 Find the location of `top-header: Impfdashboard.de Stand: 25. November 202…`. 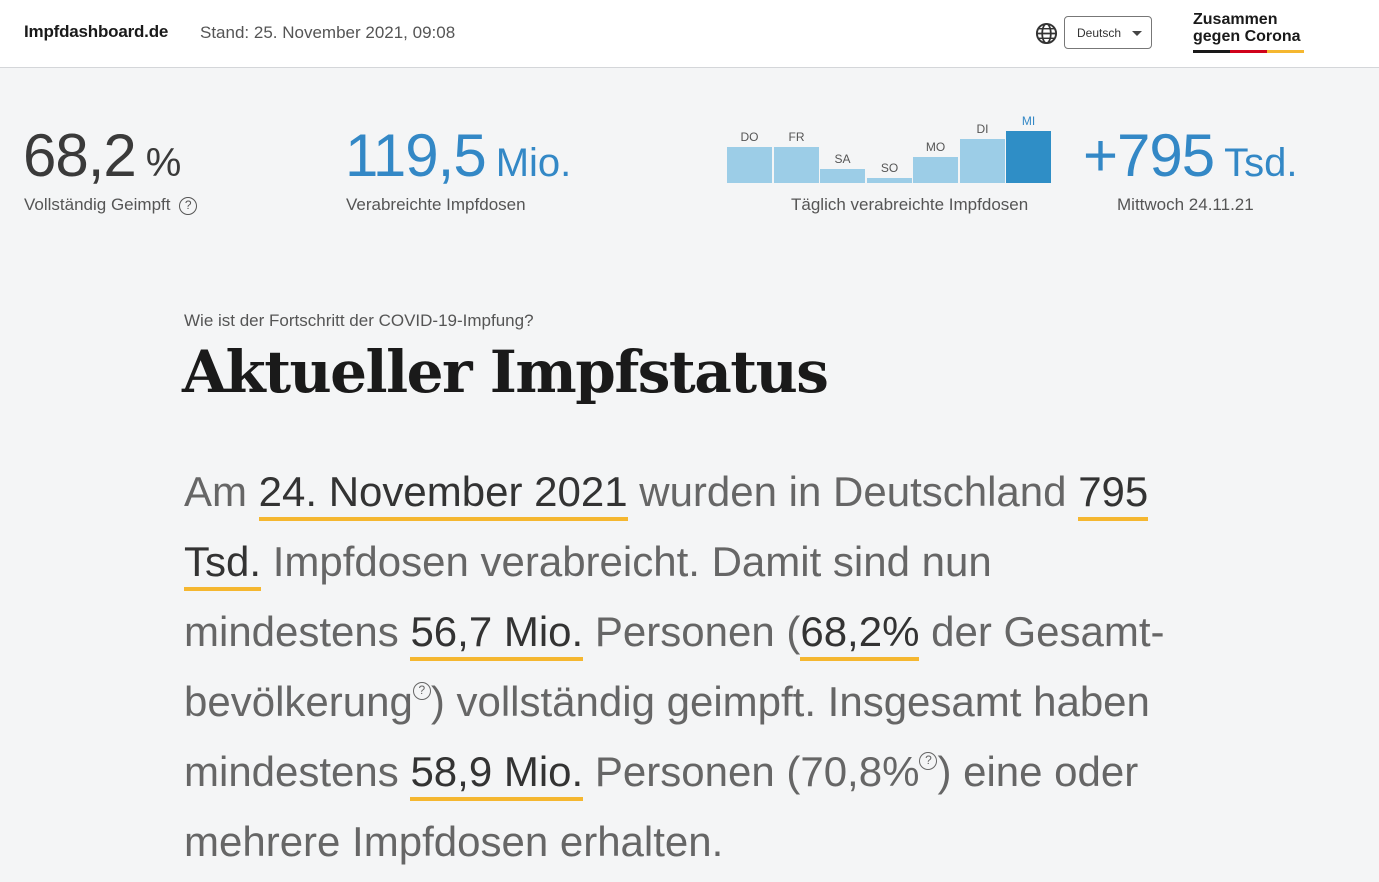

top-header: Impfdashboard.de Stand: 25. November 202… is located at coordinates (689, 34).